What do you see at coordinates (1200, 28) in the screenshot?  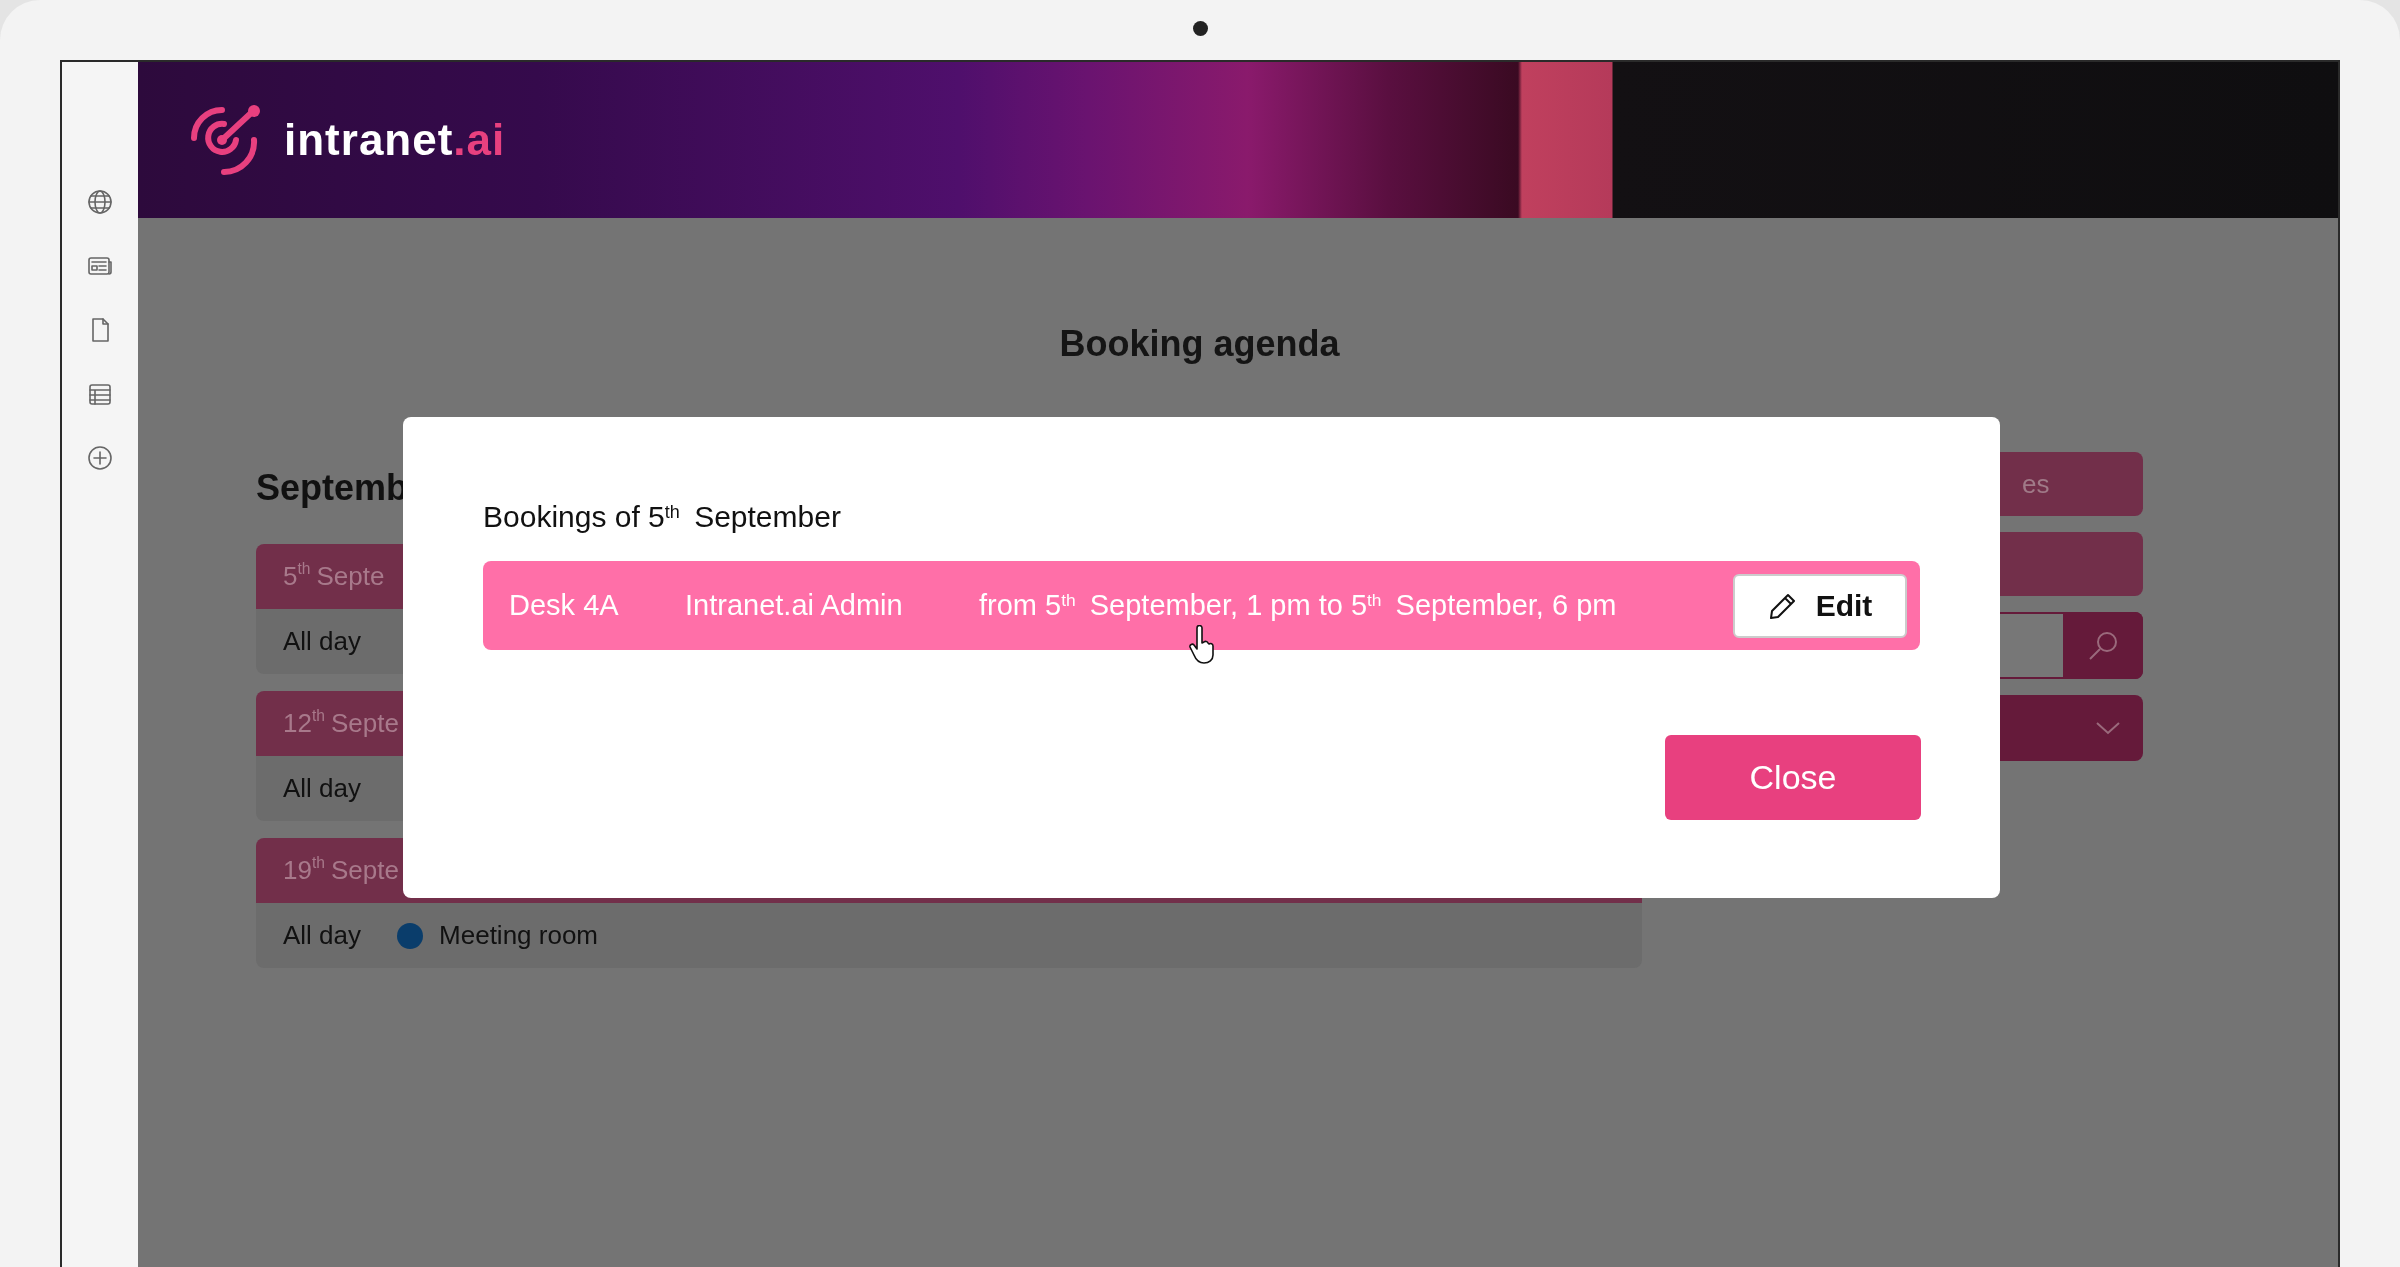 I see `camera-dot` at bounding box center [1200, 28].